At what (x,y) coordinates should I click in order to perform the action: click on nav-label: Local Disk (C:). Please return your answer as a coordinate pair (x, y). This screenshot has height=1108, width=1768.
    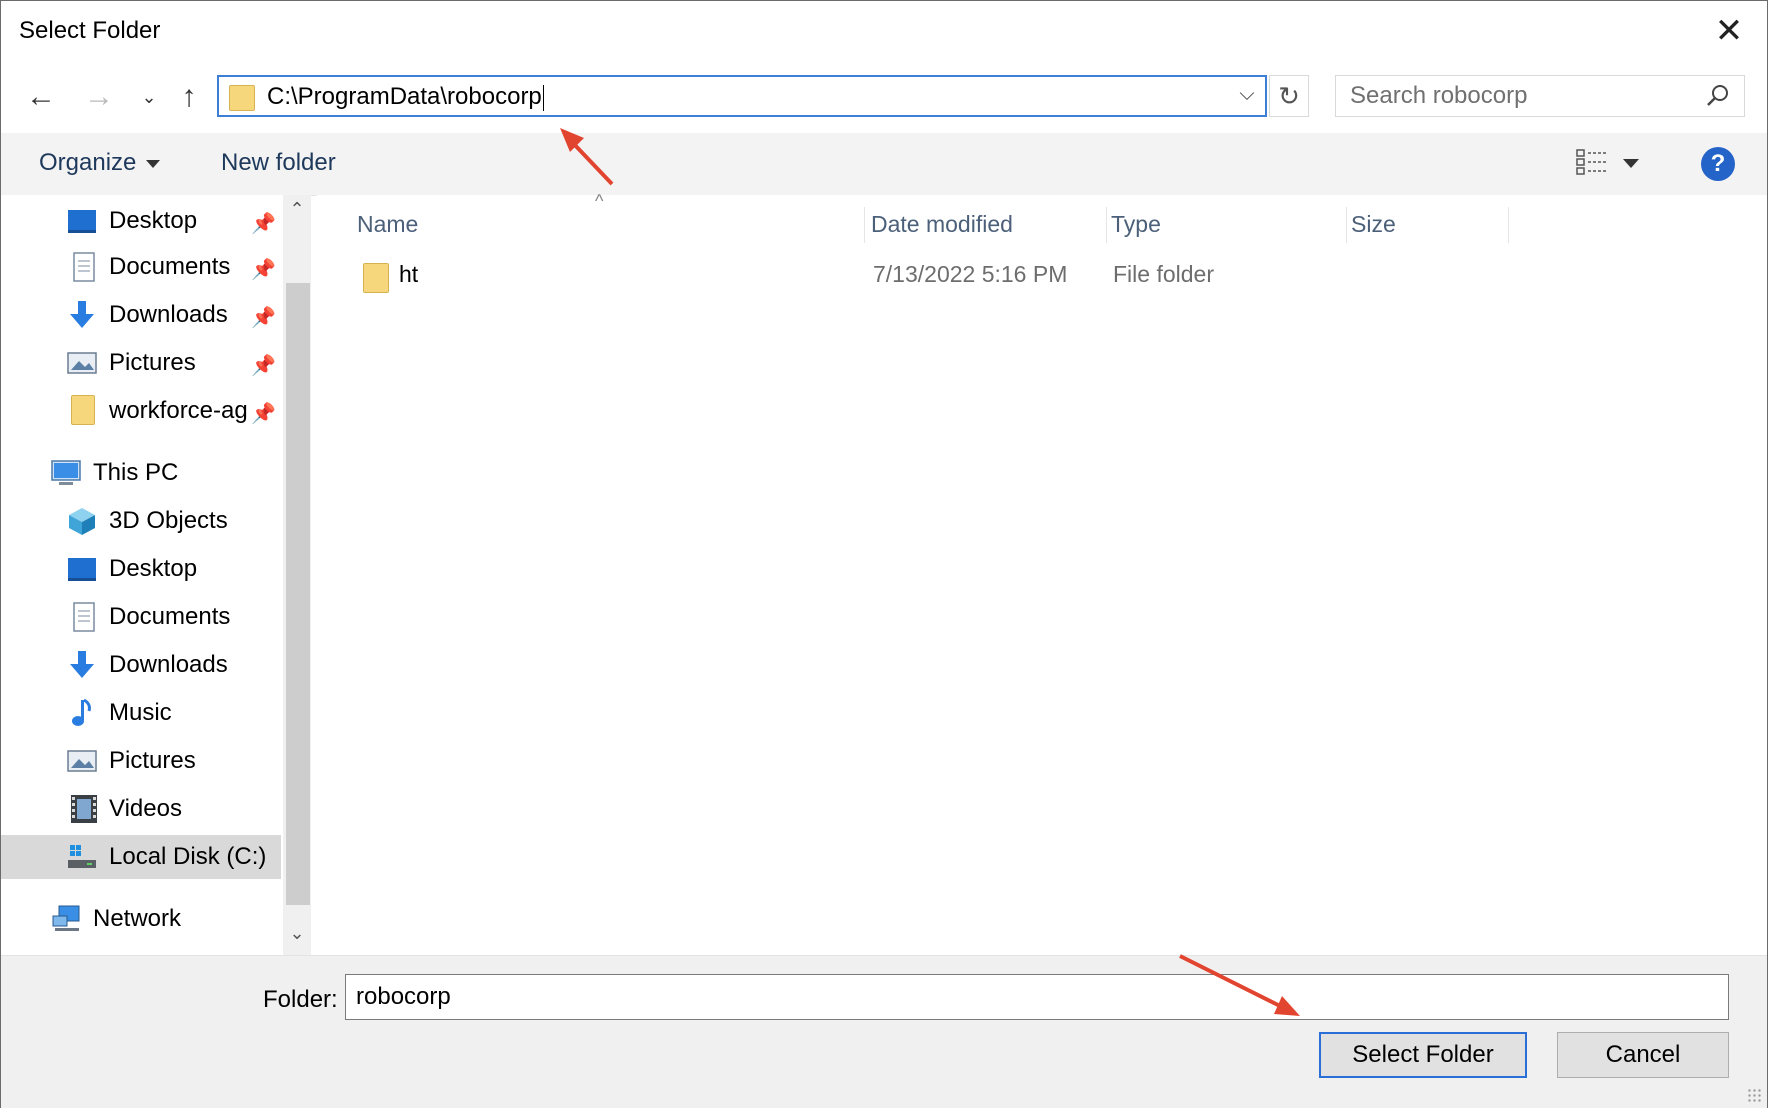
    Looking at the image, I should click on (188, 856).